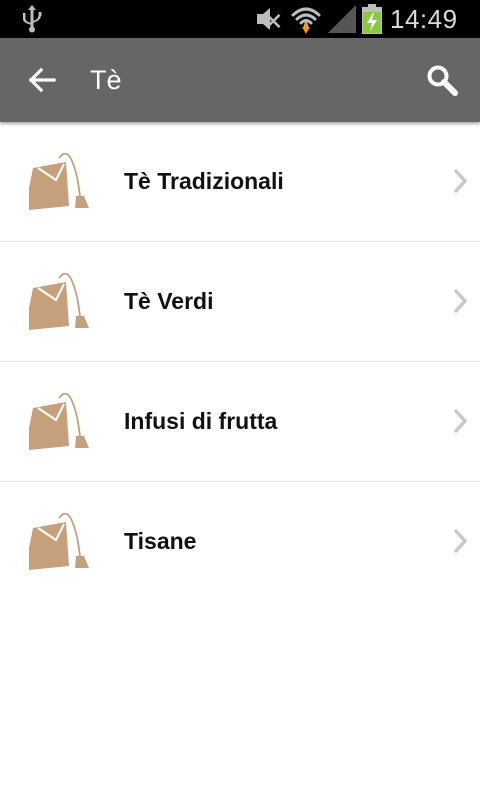 Image resolution: width=480 pixels, height=800 pixels. Describe the element at coordinates (424, 19) in the screenshot. I see `clock: 14:49` at that location.